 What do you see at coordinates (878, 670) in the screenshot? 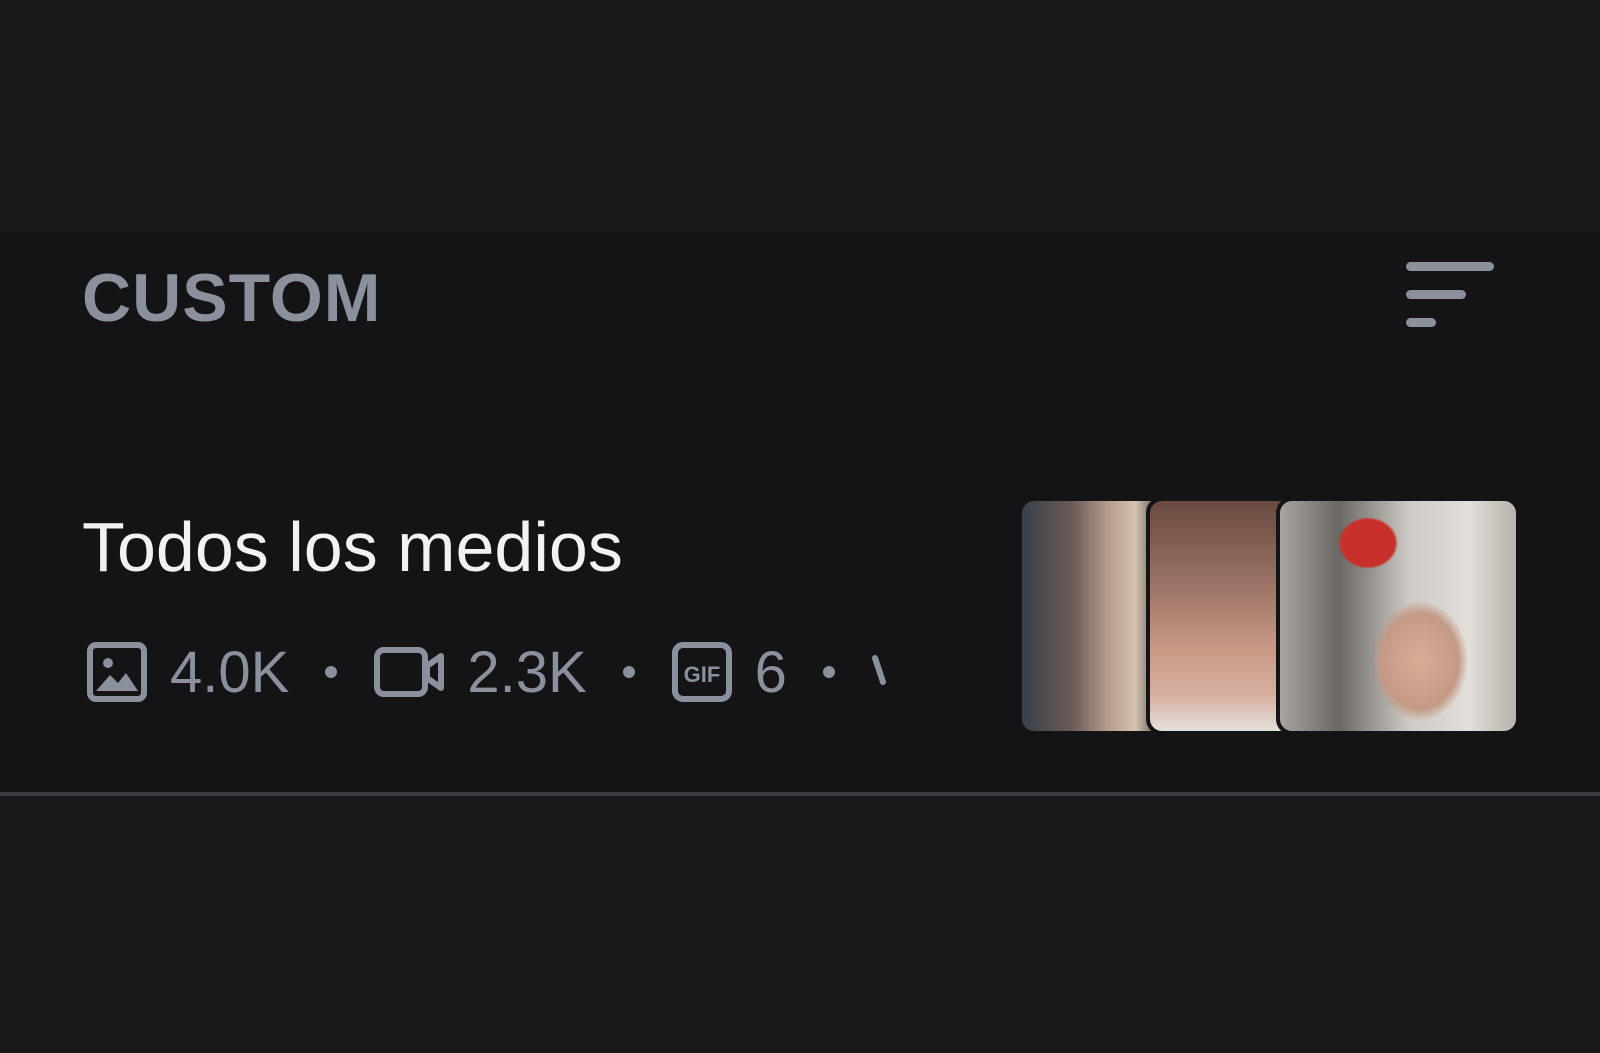
I see `truncated-icon` at bounding box center [878, 670].